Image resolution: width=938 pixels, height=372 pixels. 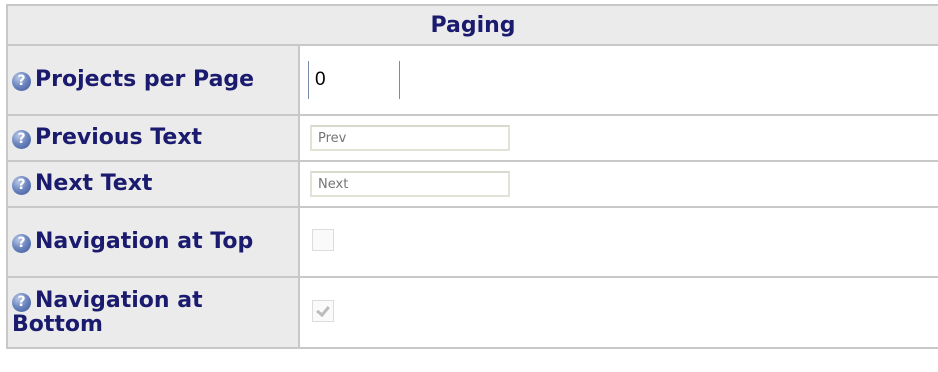 I want to click on navigation-bottom-checkbox, so click(x=323, y=310).